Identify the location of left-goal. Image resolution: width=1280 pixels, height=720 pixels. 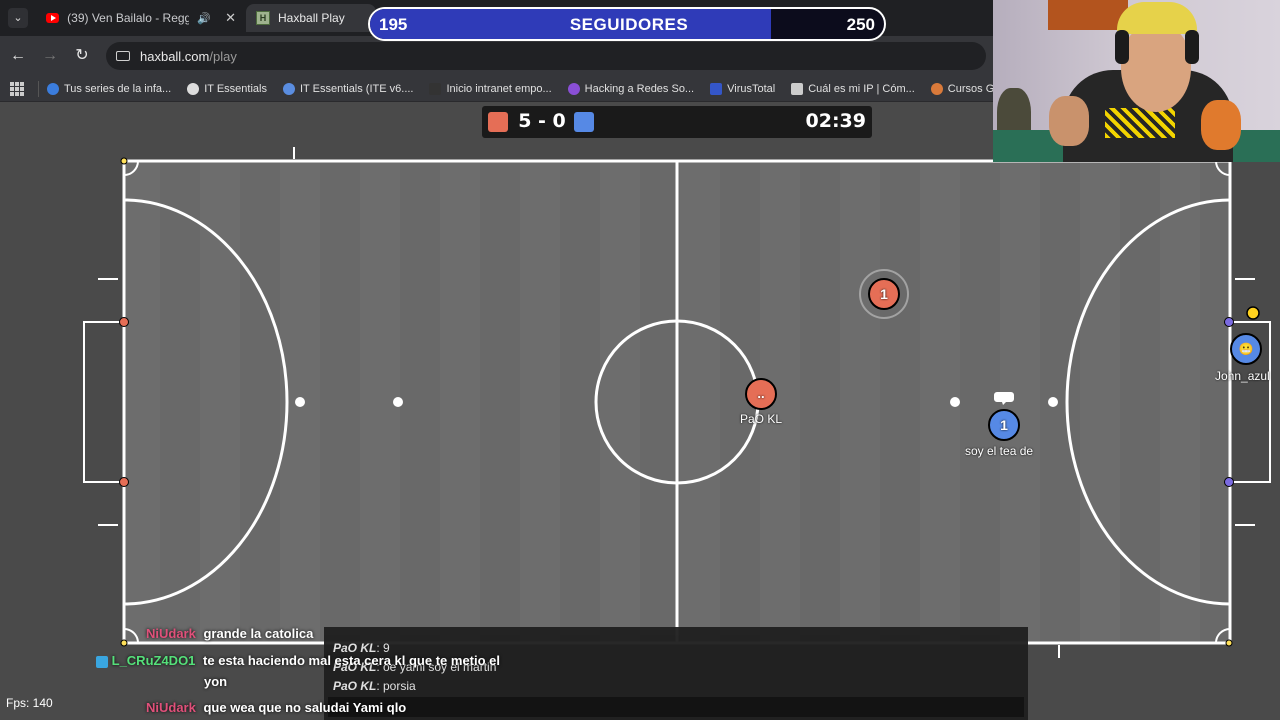
(103, 402).